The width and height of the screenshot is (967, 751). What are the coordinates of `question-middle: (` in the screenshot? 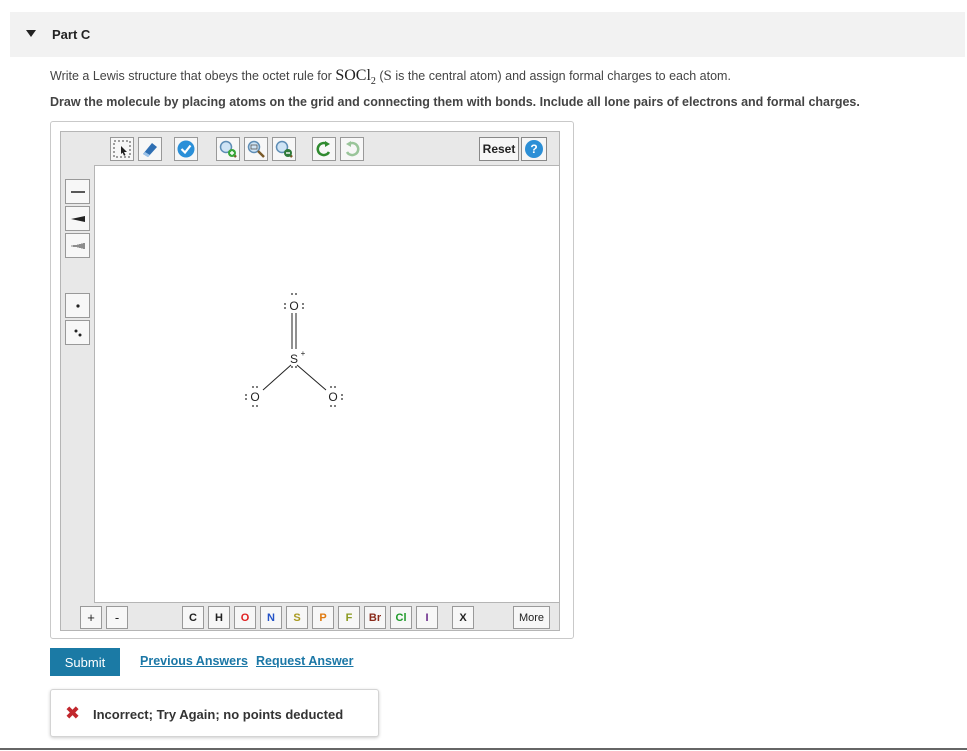 It's located at (379, 76).